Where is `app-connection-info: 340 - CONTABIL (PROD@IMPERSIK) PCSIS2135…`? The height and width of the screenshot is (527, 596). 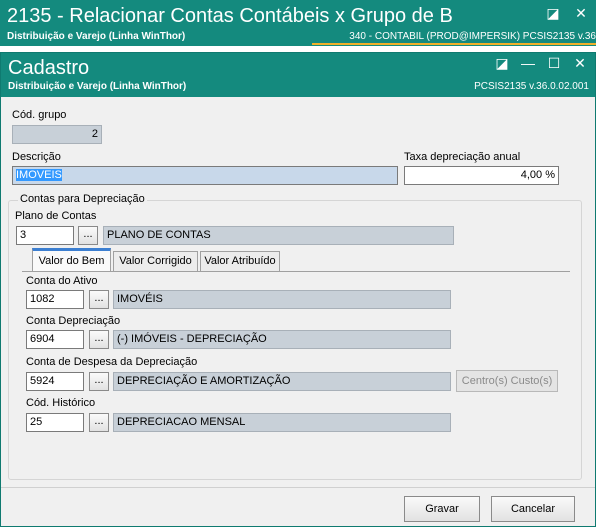
app-connection-info: 340 - CONTABIL (PROD@IMPERSIK) PCSIS2135… is located at coordinates (472, 36).